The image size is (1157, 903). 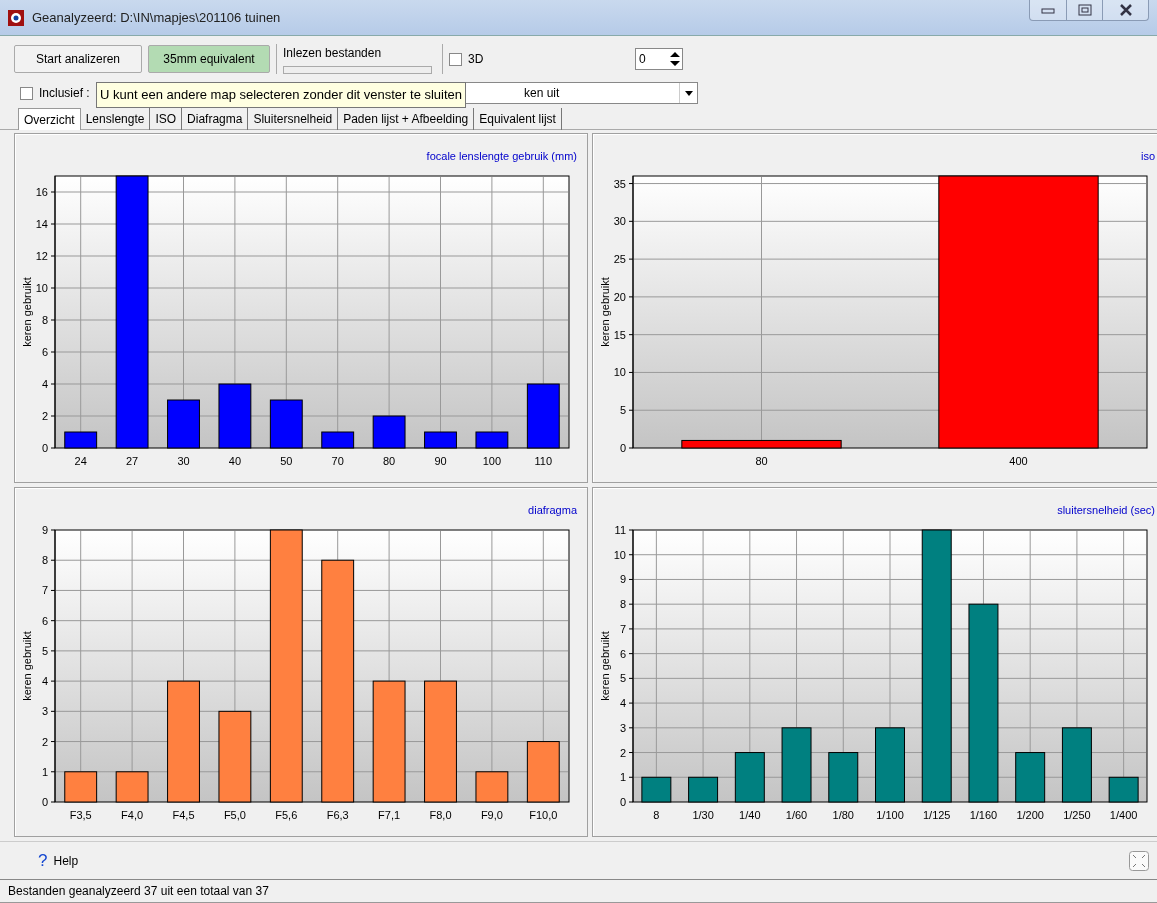 I want to click on tab: Equivalent lijst, so click(x=518, y=119).